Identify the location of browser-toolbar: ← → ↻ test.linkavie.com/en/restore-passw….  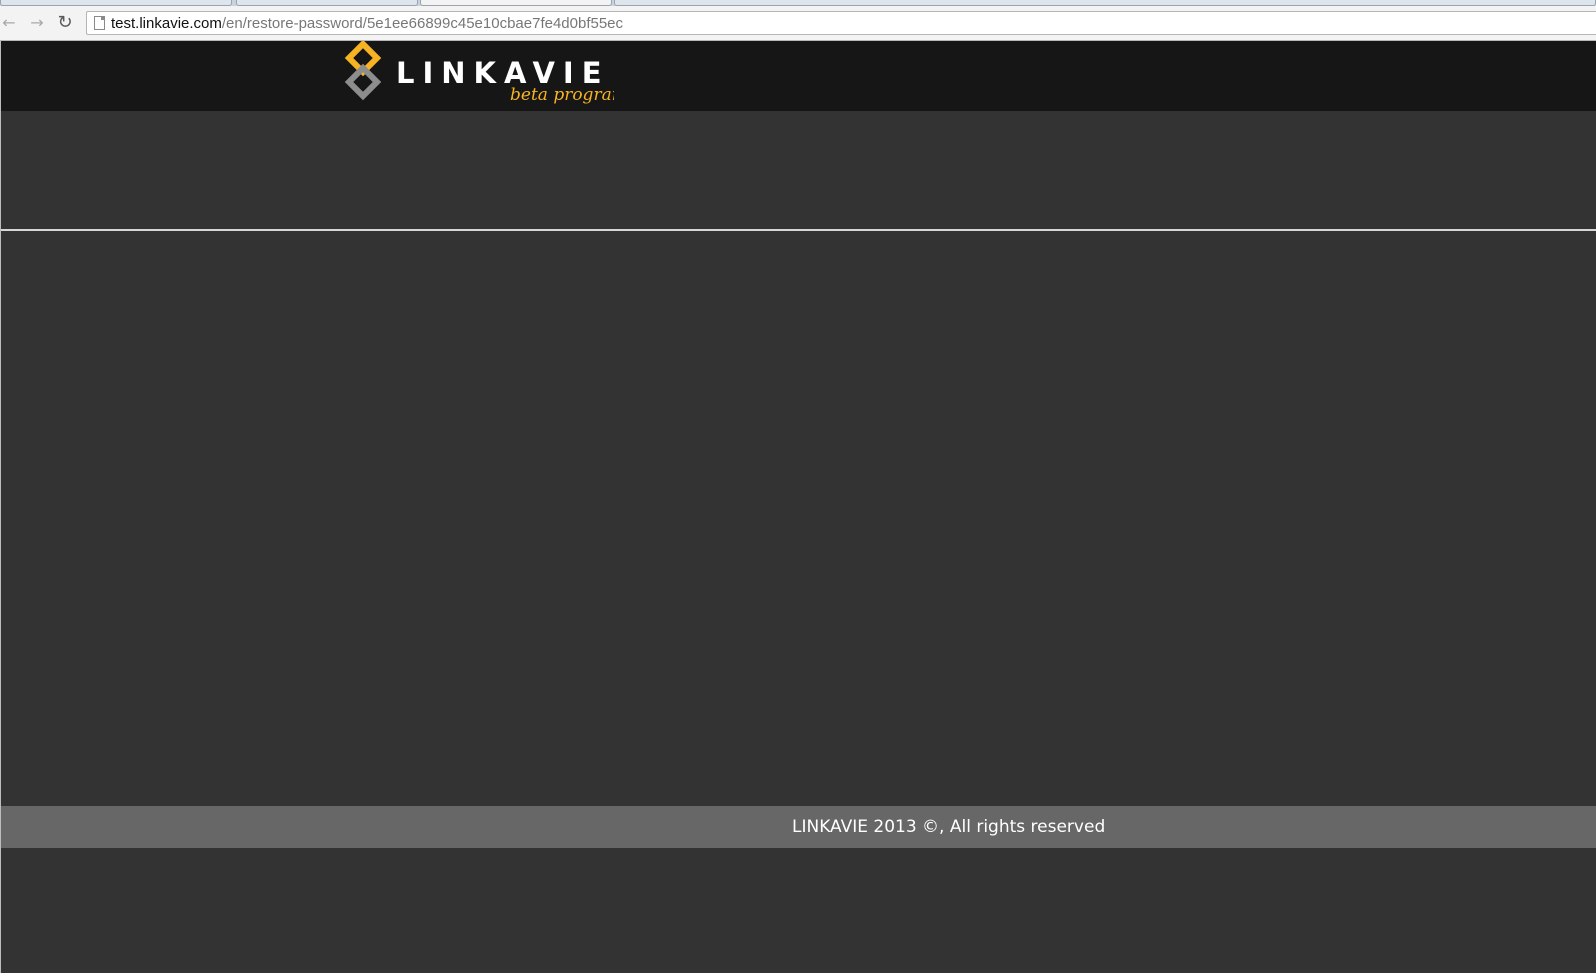
(798, 23).